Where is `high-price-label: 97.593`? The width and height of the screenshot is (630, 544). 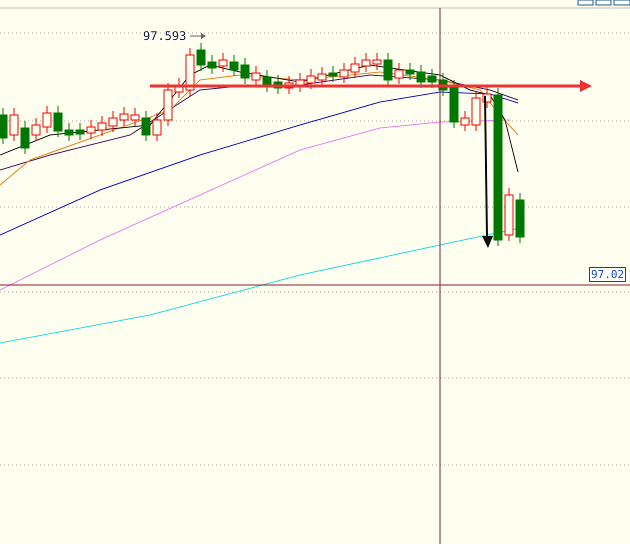 high-price-label: 97.593 is located at coordinates (164, 36).